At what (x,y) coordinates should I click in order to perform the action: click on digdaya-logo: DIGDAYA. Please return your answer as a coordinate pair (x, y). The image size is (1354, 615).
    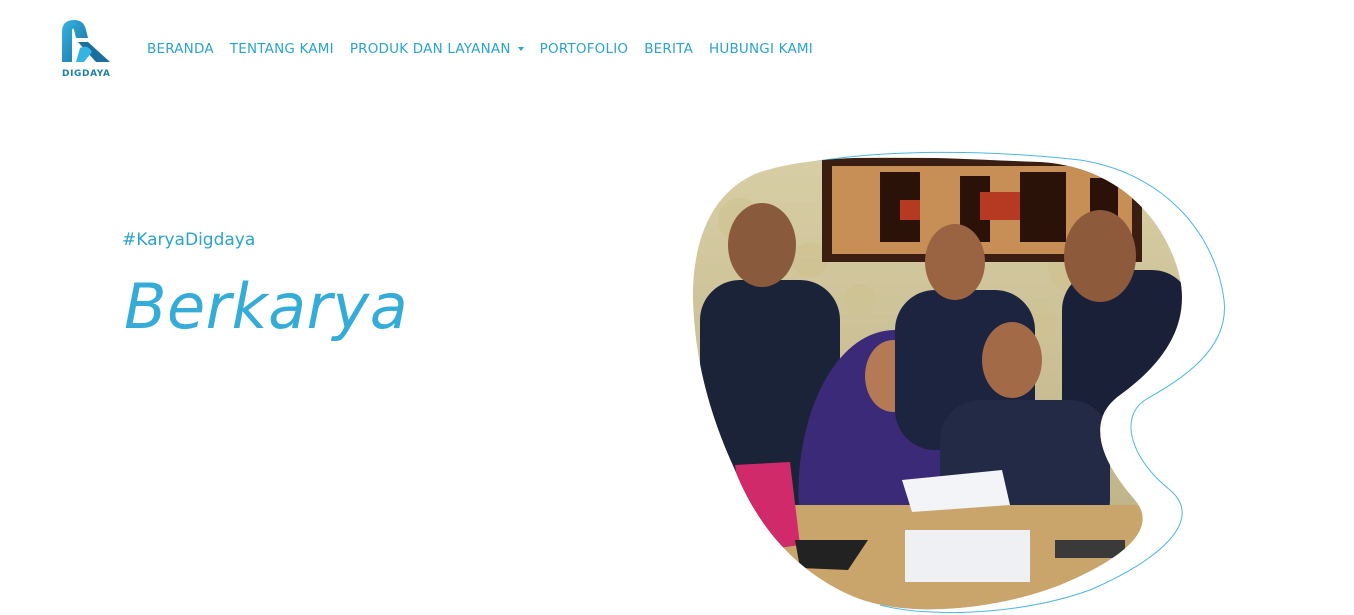
    Looking at the image, I should click on (86, 50).